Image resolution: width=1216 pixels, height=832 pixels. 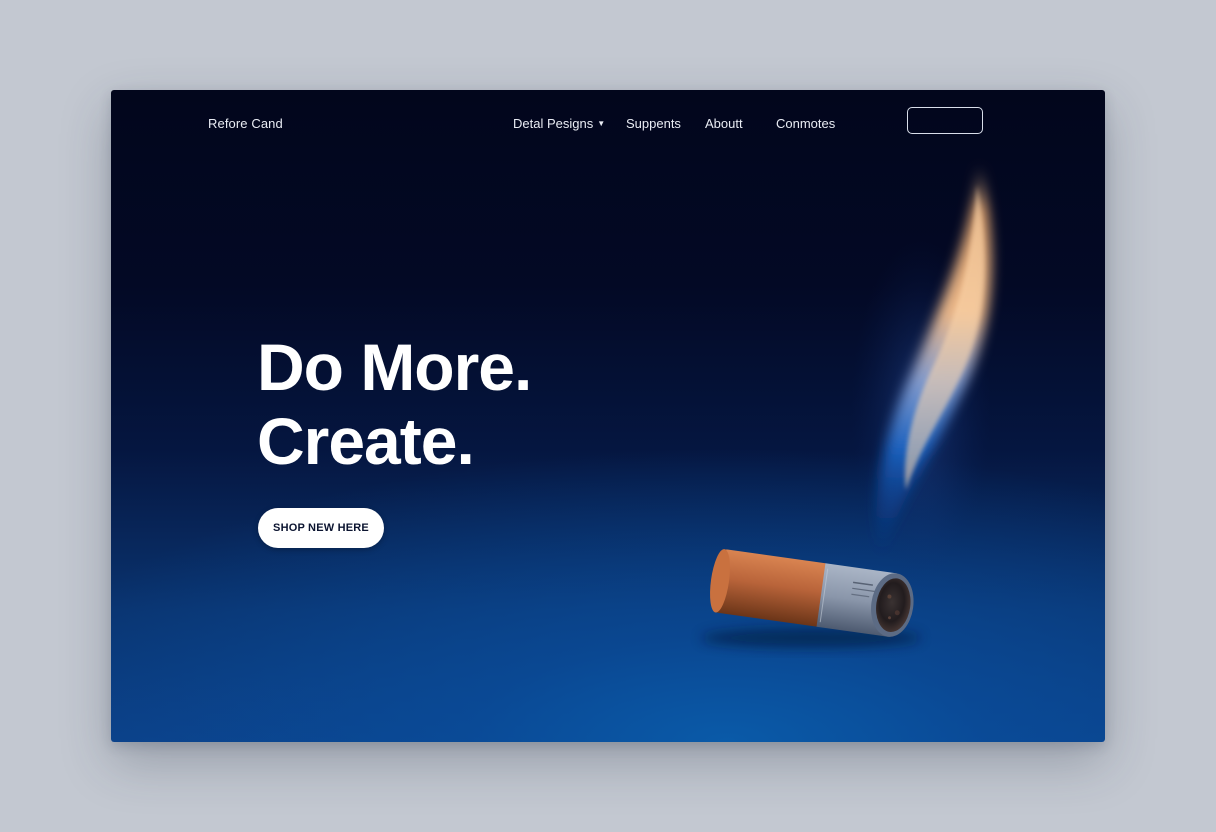 I want to click on nav-cta-button, so click(x=945, y=120).